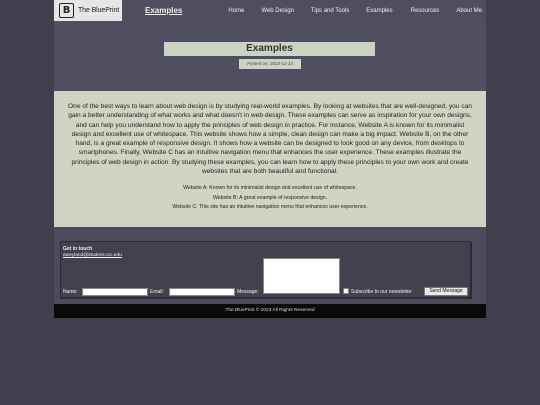 This screenshot has height=405, width=540. What do you see at coordinates (115, 292) in the screenshot?
I see `name-input` at bounding box center [115, 292].